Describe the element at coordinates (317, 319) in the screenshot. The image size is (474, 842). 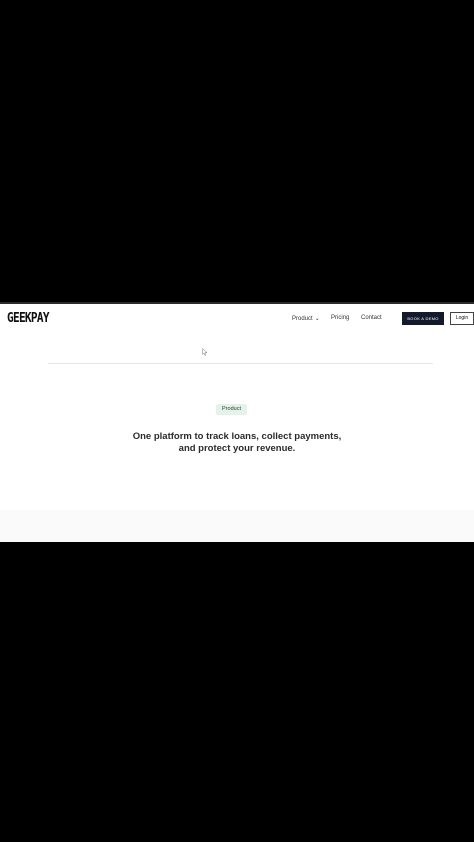
I see `chevron-down-icon: ⌄` at that location.